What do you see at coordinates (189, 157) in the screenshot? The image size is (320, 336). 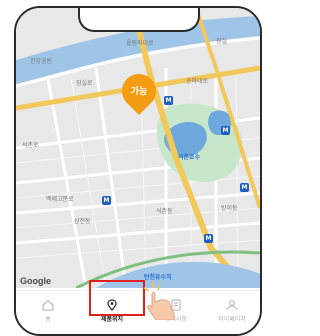 I see `map-label-lake: 석촌호수` at bounding box center [189, 157].